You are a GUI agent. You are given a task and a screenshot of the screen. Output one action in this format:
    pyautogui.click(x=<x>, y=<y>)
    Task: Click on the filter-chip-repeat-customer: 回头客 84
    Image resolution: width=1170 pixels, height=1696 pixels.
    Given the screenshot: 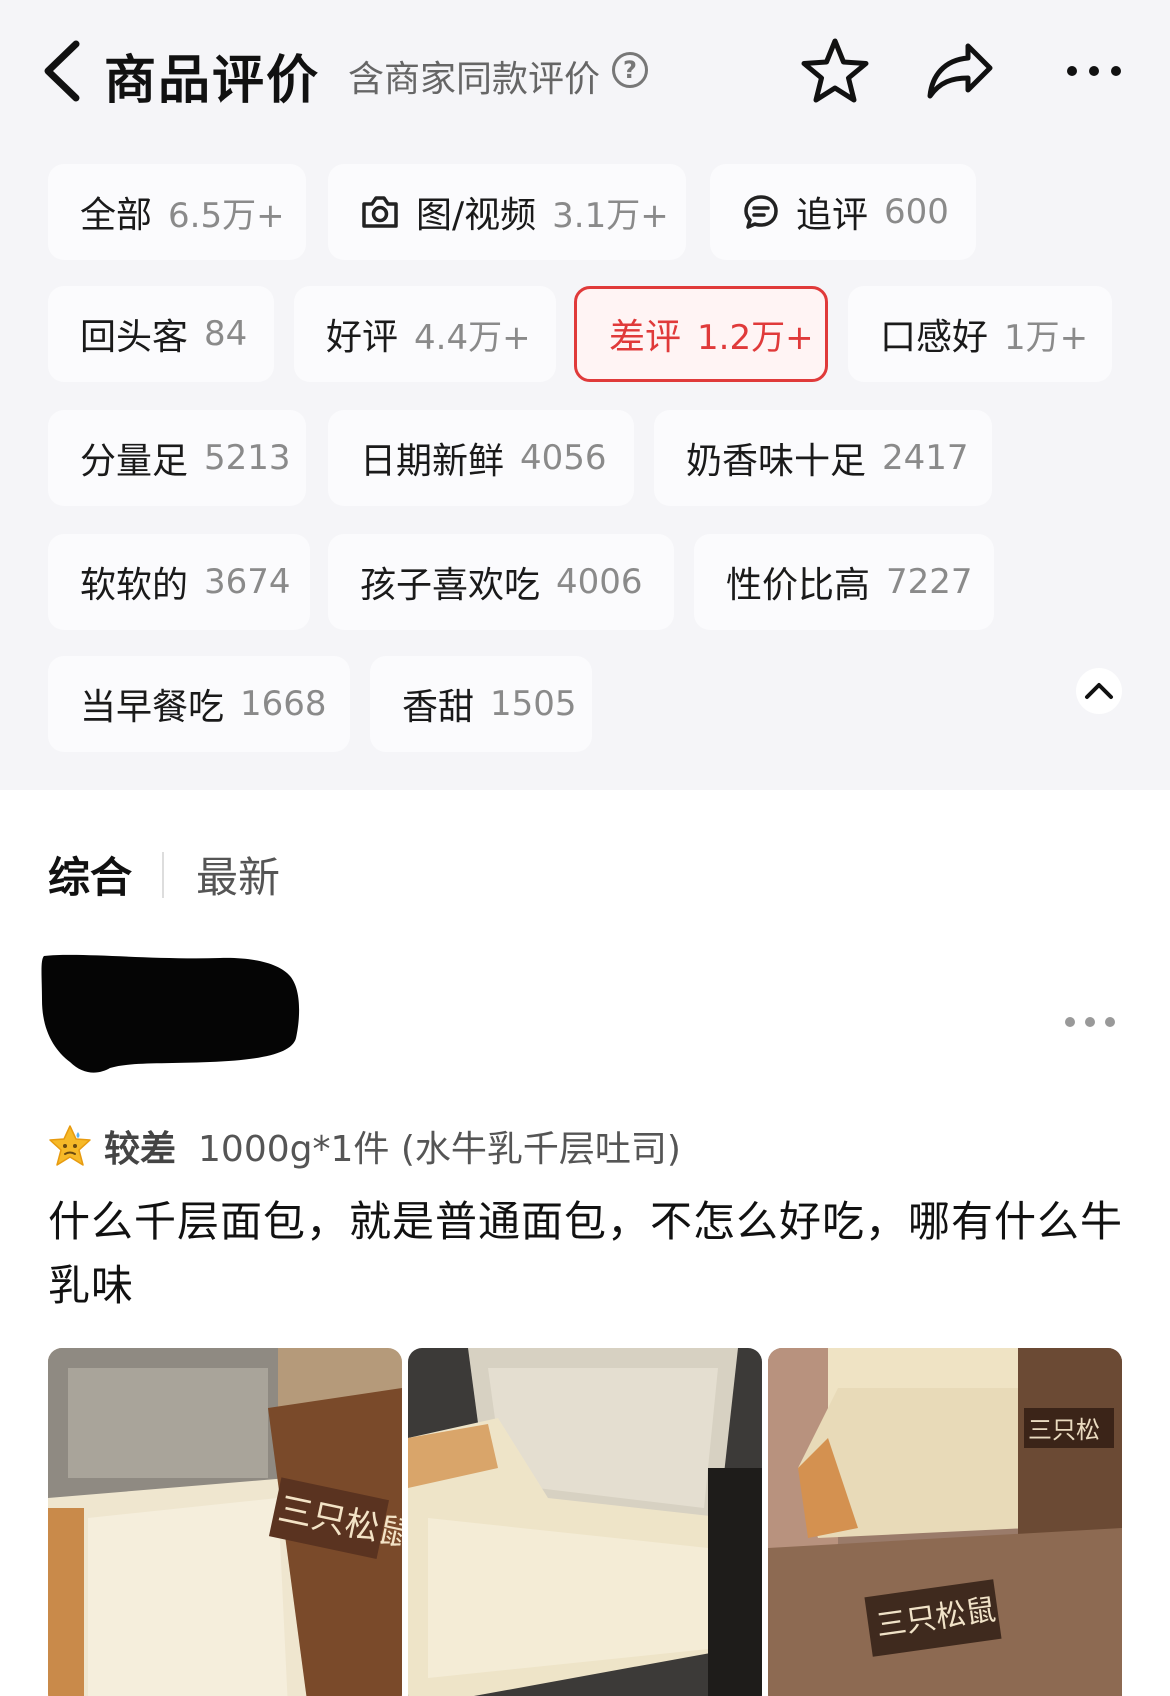 What is the action you would take?
    pyautogui.click(x=161, y=334)
    